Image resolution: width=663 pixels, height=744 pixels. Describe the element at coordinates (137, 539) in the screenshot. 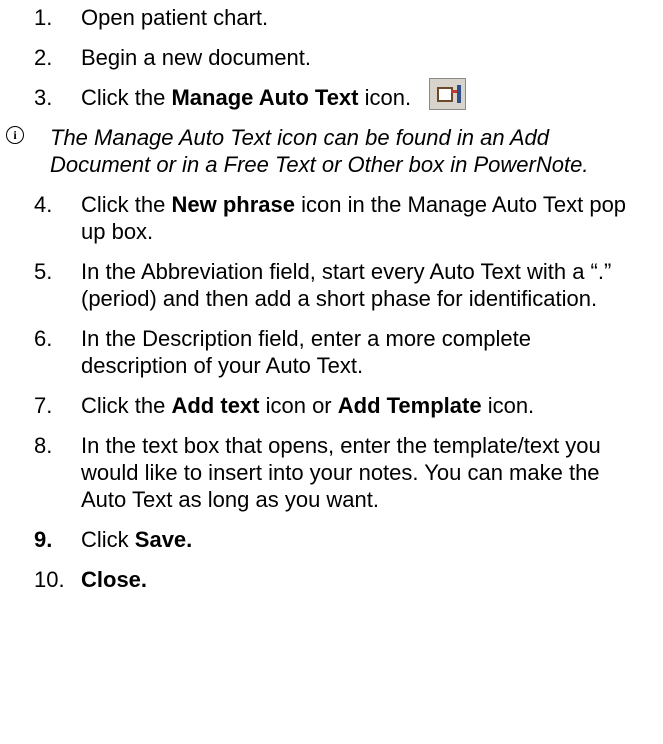

I see `step-text: Click Save.` at that location.